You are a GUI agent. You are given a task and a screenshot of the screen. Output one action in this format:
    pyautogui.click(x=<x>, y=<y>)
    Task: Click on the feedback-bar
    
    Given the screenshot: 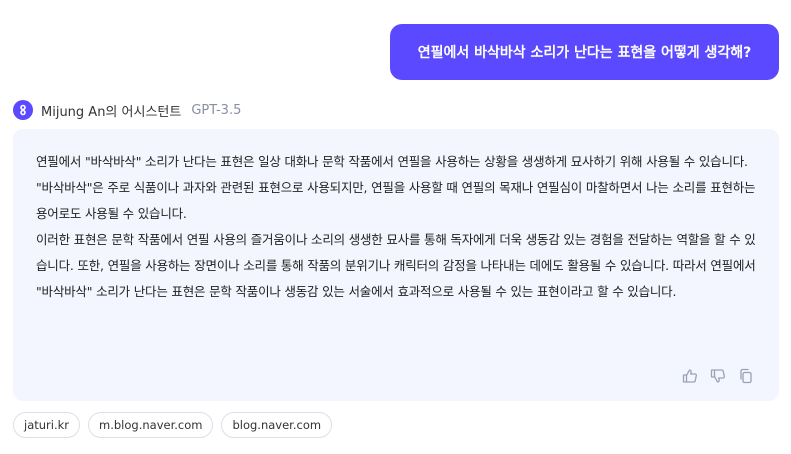 What is the action you would take?
    pyautogui.click(x=718, y=376)
    